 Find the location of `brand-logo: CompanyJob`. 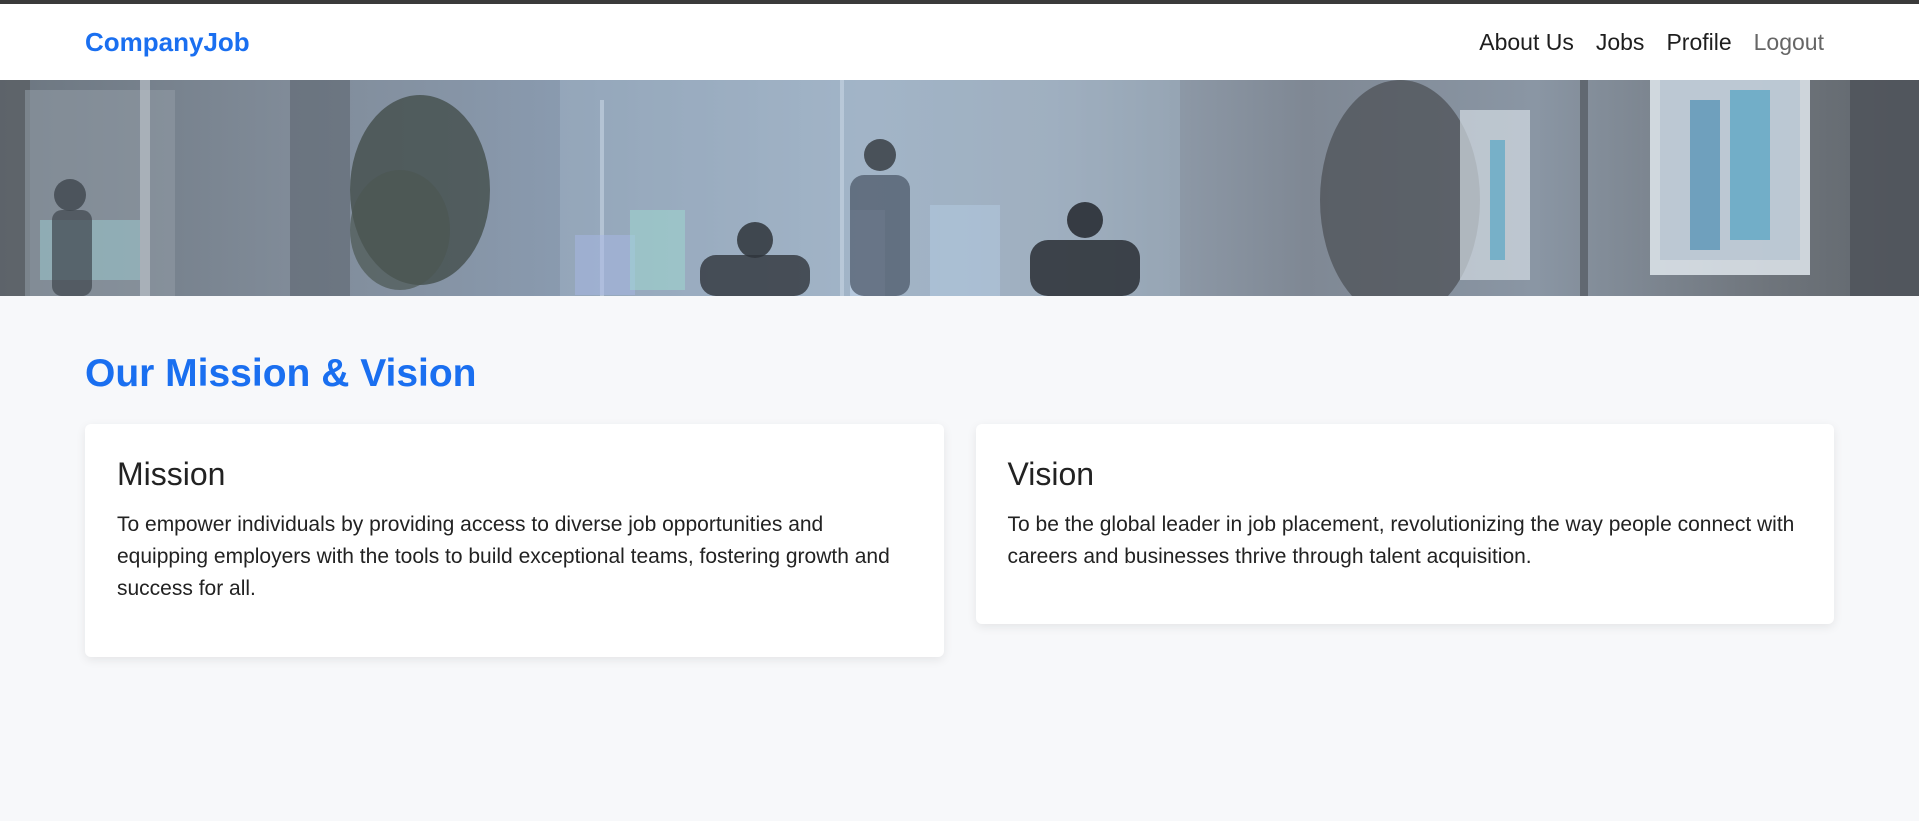

brand-logo: CompanyJob is located at coordinates (167, 42).